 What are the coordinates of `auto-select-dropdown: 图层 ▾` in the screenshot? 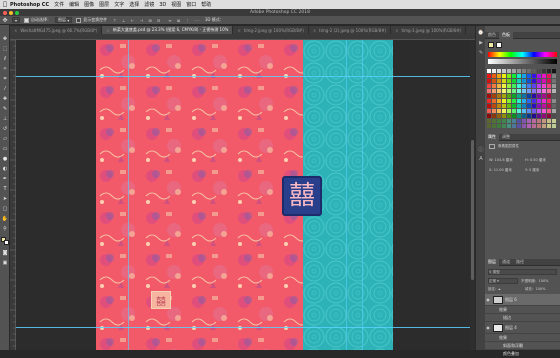 It's located at (64, 20).